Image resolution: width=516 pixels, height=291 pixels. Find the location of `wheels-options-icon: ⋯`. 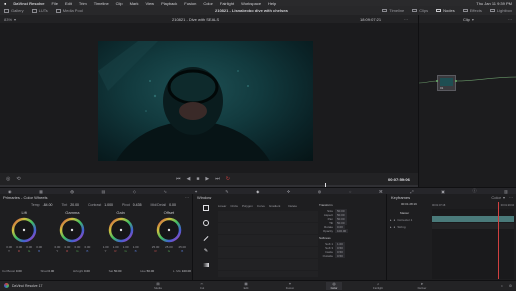

wheels-options-icon: ⋯ is located at coordinates (187, 197).